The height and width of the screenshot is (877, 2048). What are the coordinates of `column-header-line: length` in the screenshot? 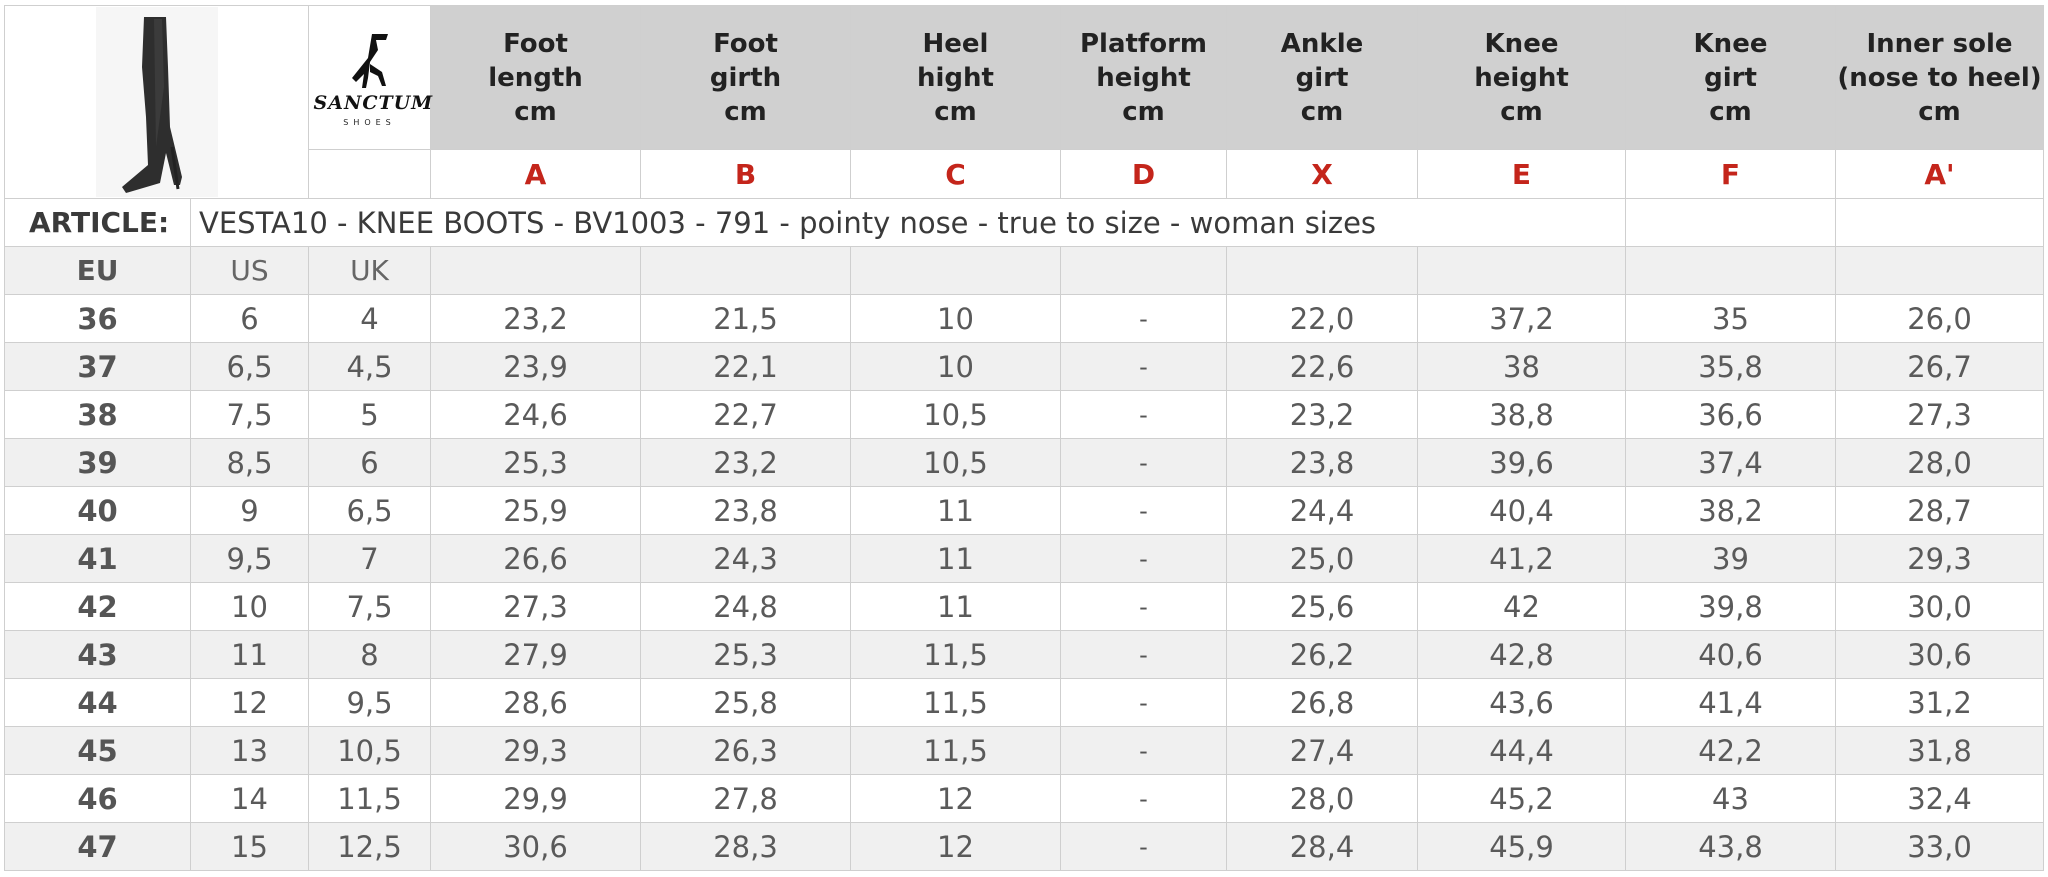 It's located at (535, 77).